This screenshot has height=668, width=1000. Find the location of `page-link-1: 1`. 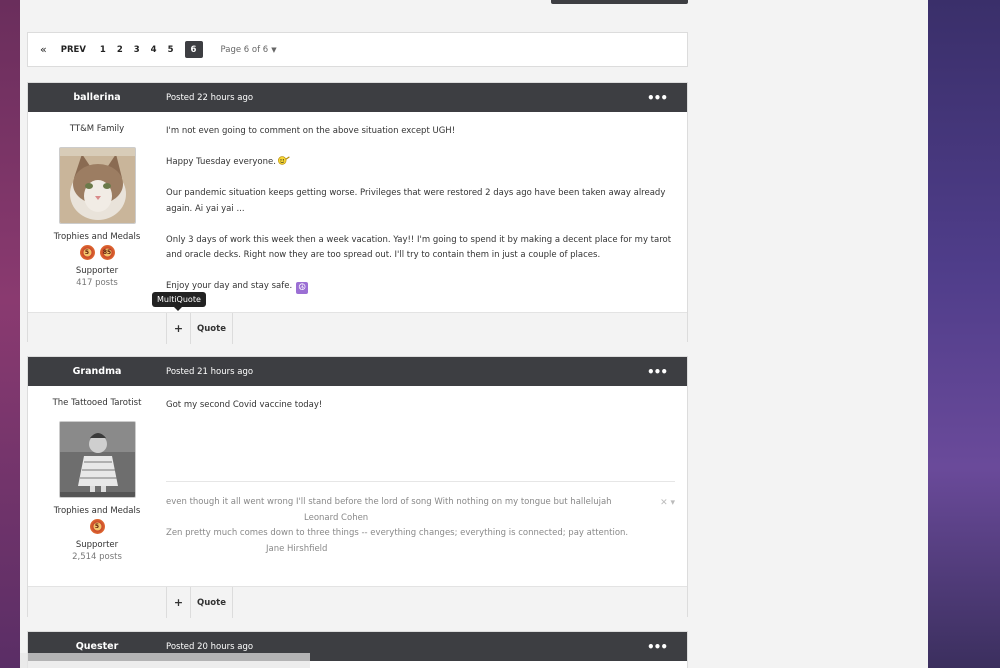

page-link-1: 1 is located at coordinates (103, 50).